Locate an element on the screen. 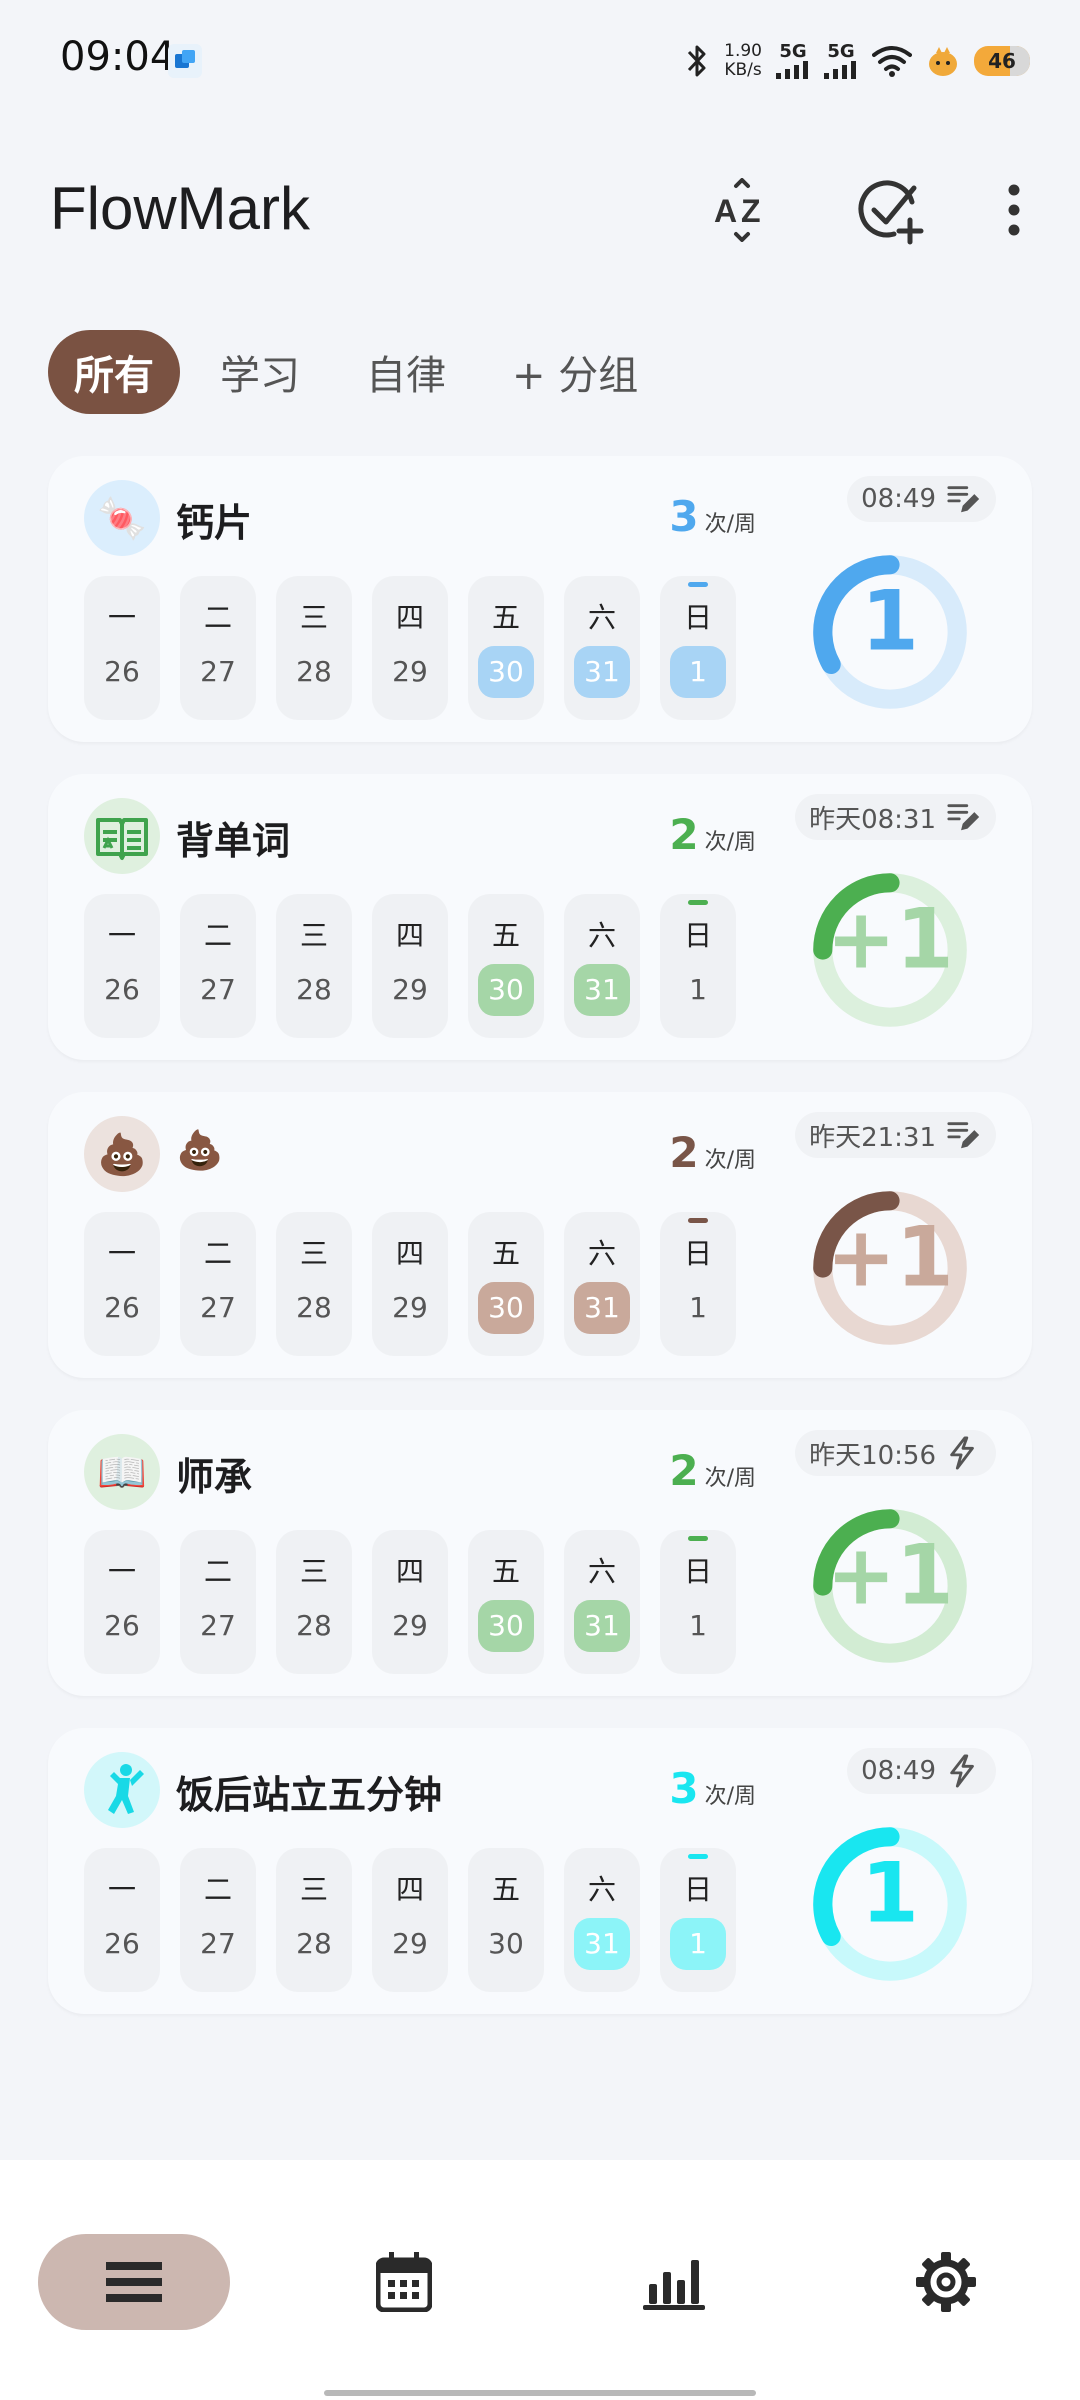  last-checkin: 昨天08:31 is located at coordinates (895, 817).